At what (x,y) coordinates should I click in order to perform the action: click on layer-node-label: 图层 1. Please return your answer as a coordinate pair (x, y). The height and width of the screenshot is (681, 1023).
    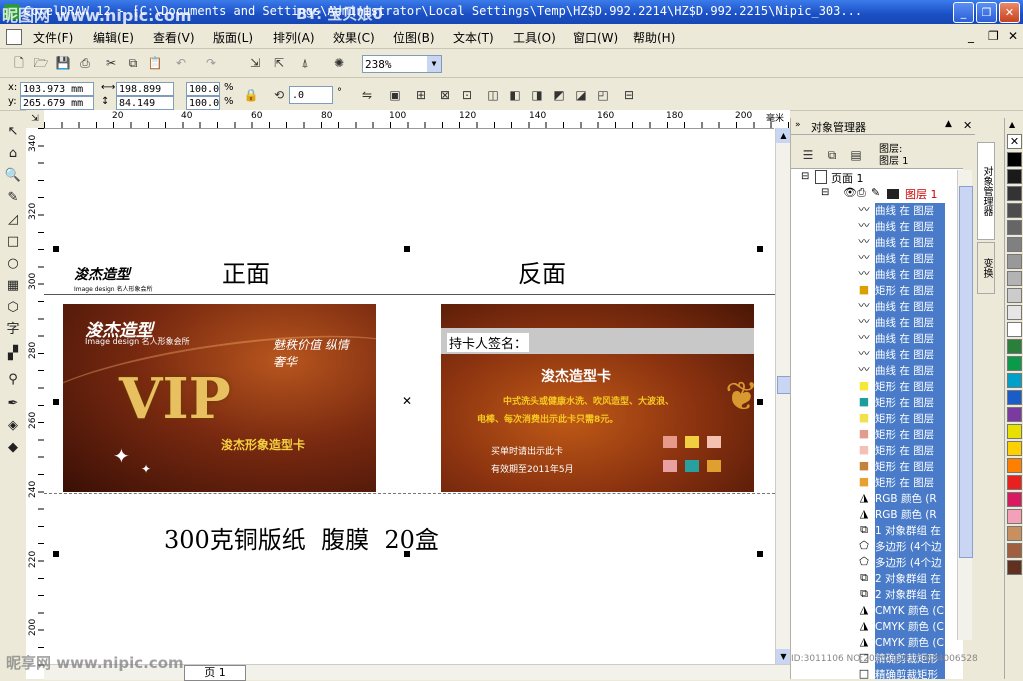
    Looking at the image, I should click on (921, 194).